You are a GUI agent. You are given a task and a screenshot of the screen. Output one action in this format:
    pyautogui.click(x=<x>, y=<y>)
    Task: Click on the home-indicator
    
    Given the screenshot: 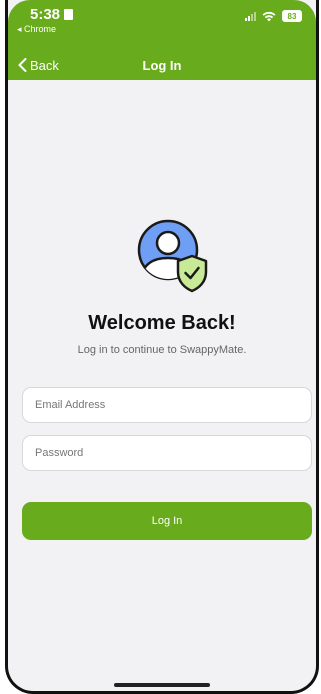 What is the action you would take?
    pyautogui.click(x=162, y=685)
    